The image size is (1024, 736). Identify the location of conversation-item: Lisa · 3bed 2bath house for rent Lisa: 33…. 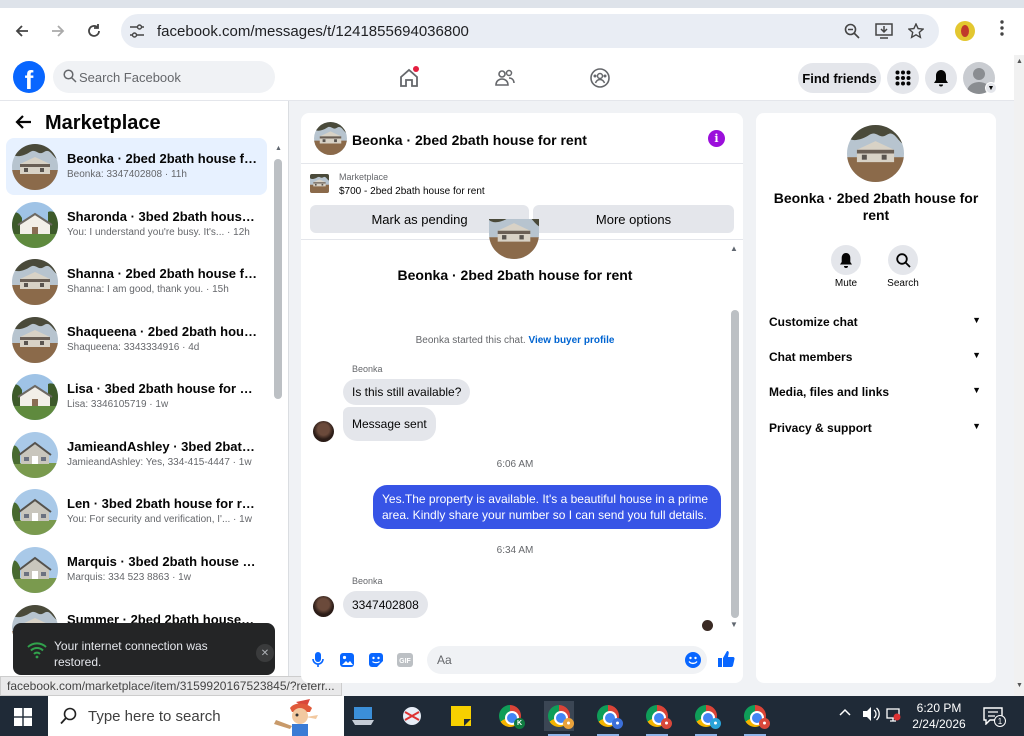
(136, 396).